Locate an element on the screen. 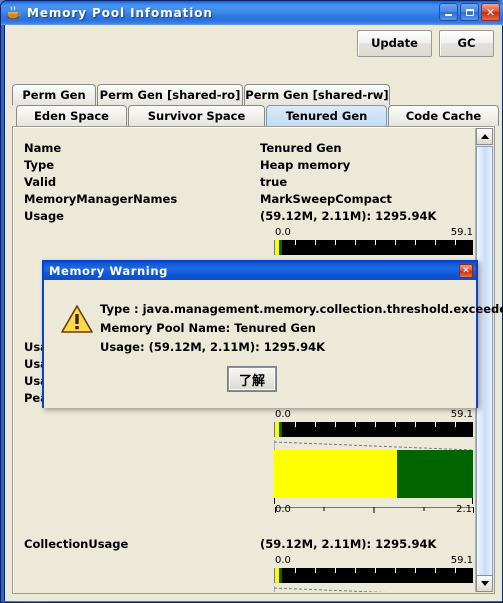  peak-usage-meter-top-scale: 0.0 59.1 is located at coordinates (371, 415).